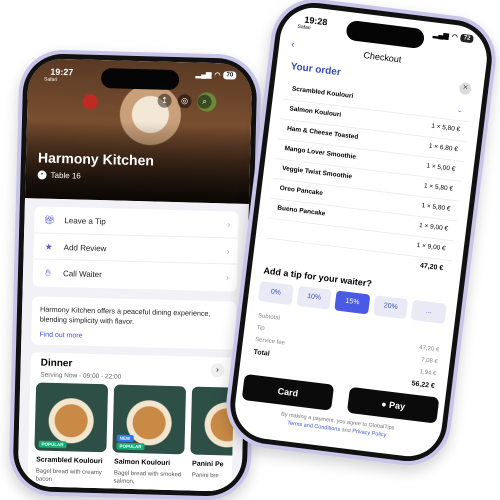 This screenshot has height=500, width=500. Describe the element at coordinates (460, 110) in the screenshot. I see `chevron-down-icon: ⌄` at that location.